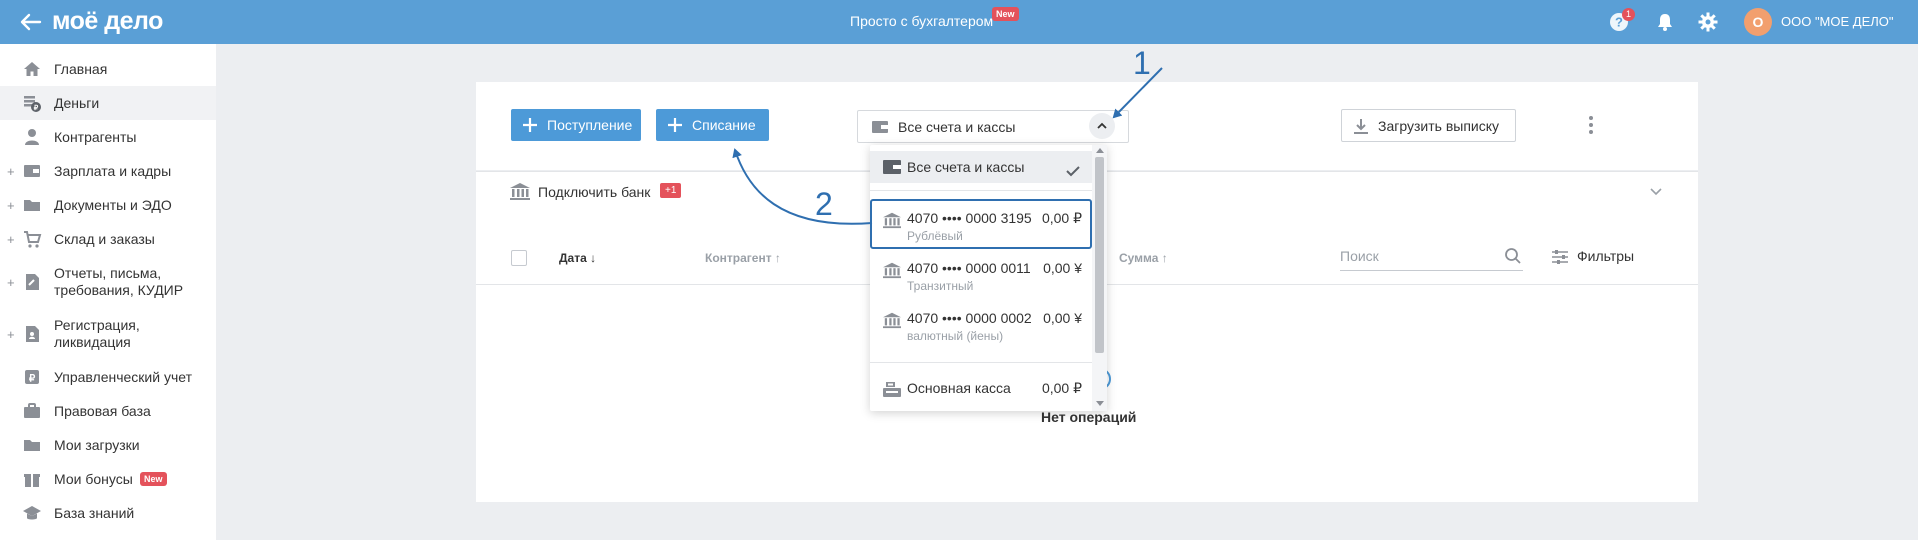  Describe the element at coordinates (1513, 256) in the screenshot. I see `search-icon` at that location.